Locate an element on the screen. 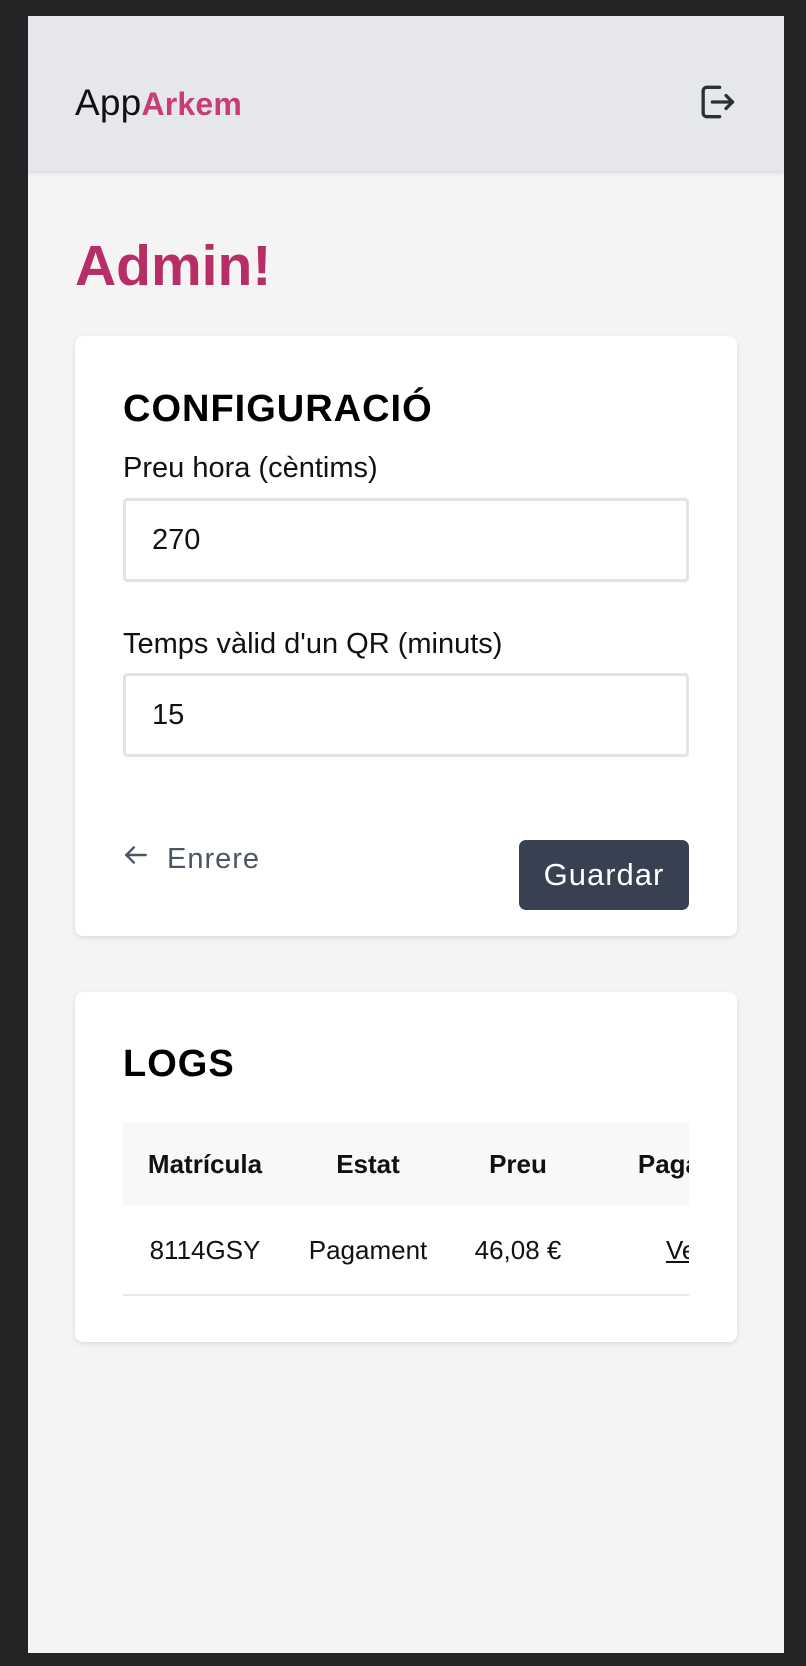 The width and height of the screenshot is (806, 1666). table-header-row: Matrícula Estat Preu Pagament is located at coordinates (406, 1164).